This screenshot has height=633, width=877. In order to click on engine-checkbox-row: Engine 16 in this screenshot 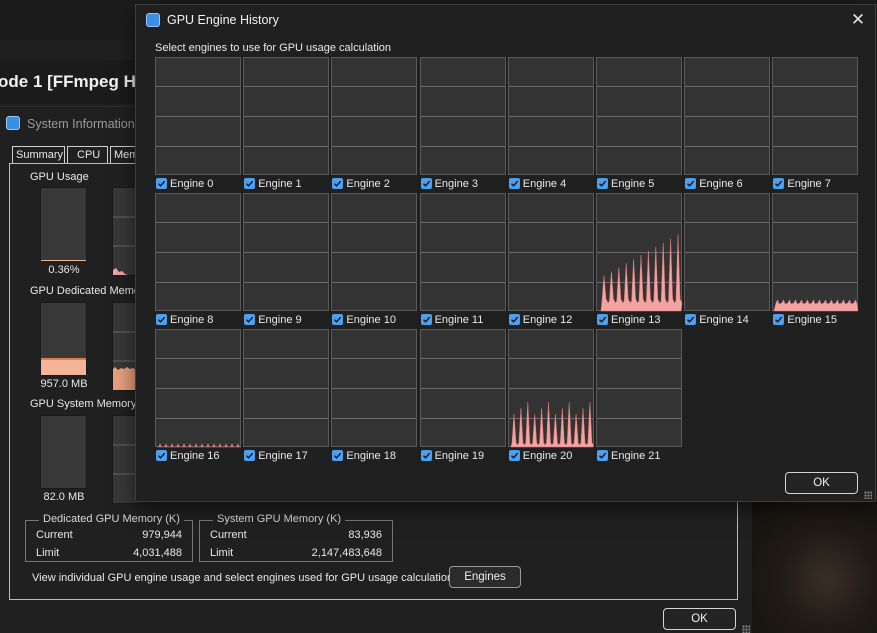, I will do `click(188, 455)`.